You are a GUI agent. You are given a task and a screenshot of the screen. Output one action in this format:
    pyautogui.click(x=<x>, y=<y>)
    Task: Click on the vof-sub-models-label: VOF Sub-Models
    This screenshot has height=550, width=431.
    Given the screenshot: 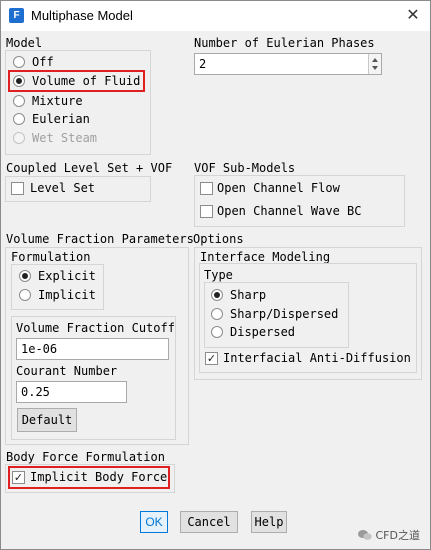 What is the action you would take?
    pyautogui.click(x=245, y=168)
    